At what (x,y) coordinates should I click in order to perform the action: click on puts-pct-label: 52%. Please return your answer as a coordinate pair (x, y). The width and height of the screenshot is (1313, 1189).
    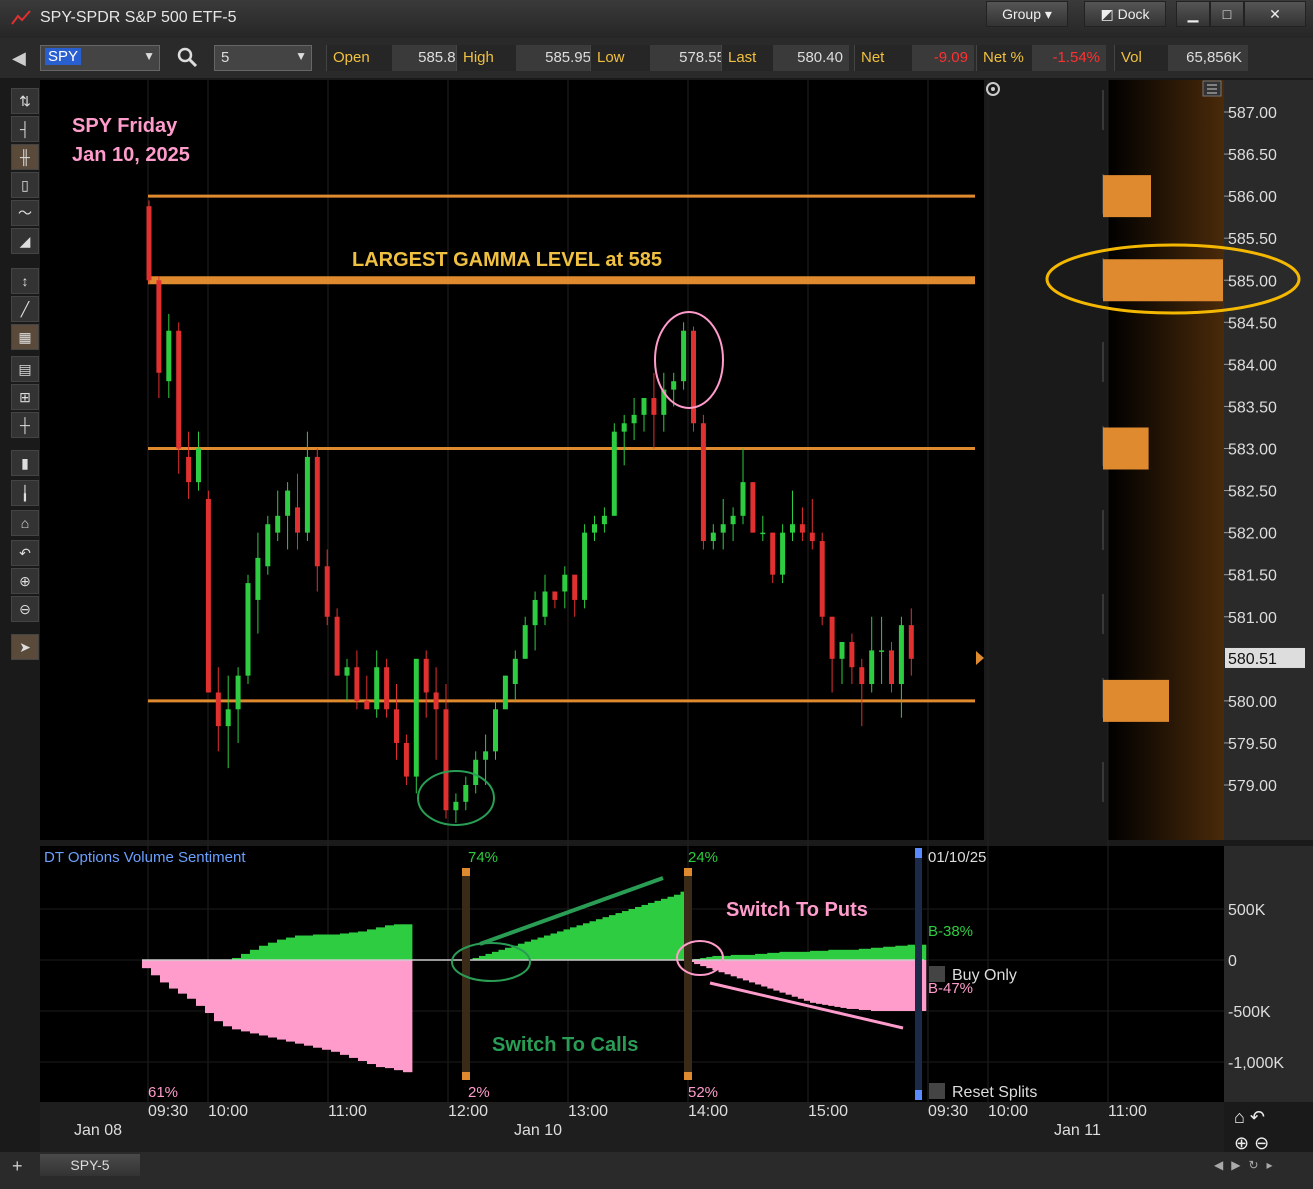
    Looking at the image, I should click on (703, 1092).